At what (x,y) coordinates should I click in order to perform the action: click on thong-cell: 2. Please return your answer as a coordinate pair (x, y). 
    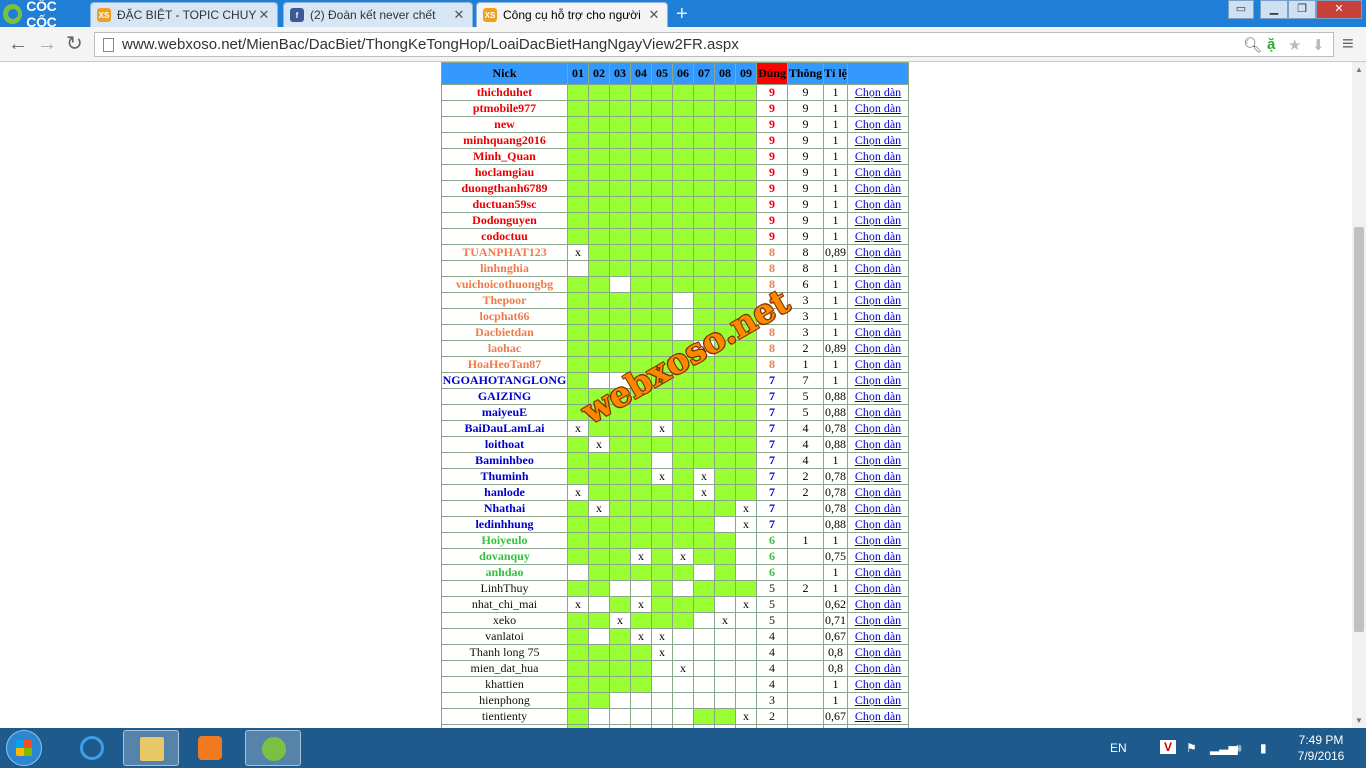
    Looking at the image, I should click on (805, 588).